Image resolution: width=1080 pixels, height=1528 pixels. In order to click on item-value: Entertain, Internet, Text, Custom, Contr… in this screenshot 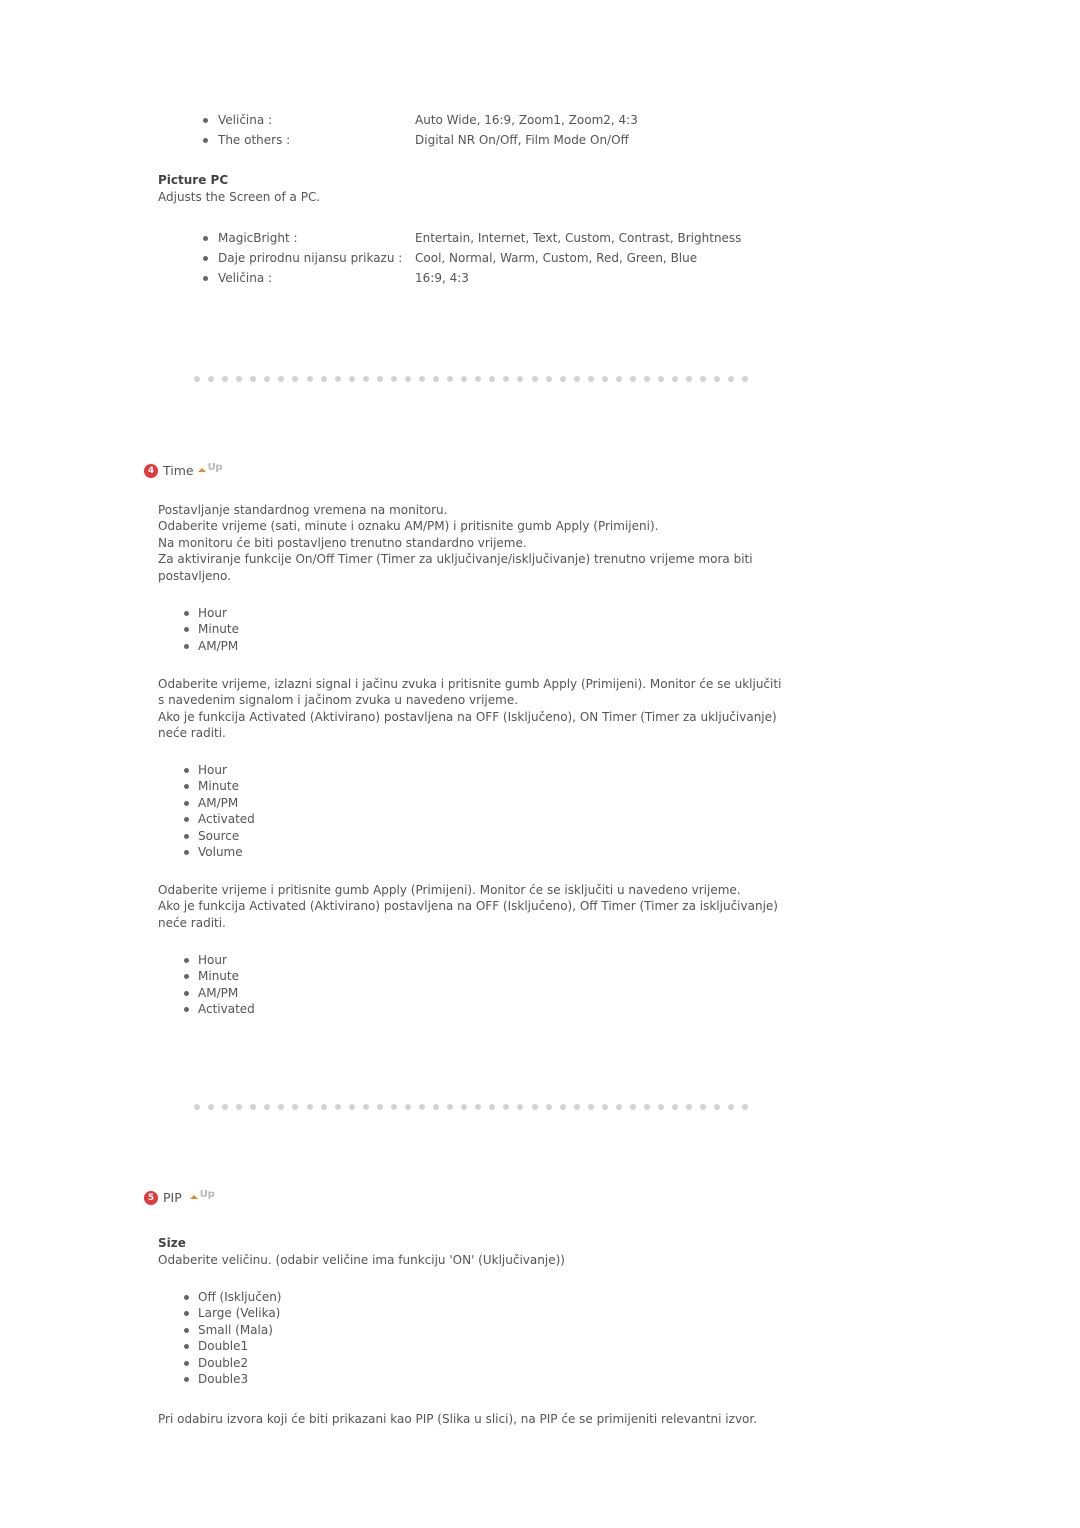, I will do `click(578, 238)`.